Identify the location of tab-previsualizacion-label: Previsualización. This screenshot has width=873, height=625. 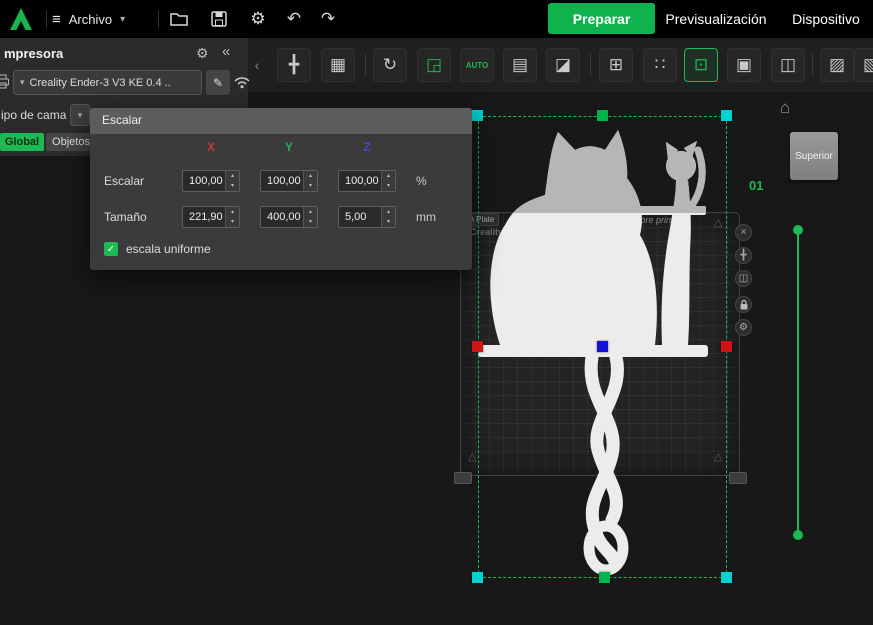
(716, 19).